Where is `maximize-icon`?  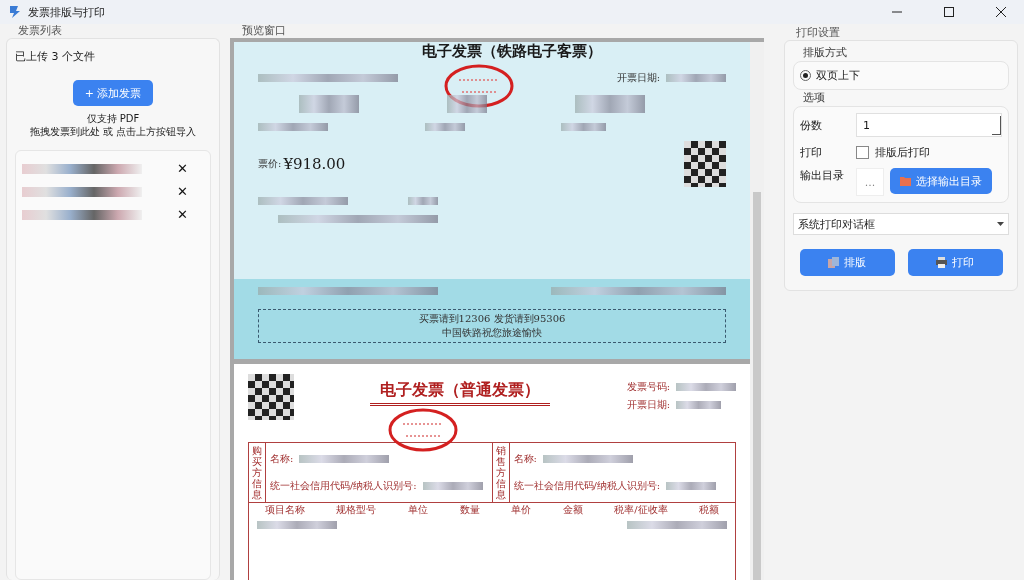
maximize-icon is located at coordinates (949, 12).